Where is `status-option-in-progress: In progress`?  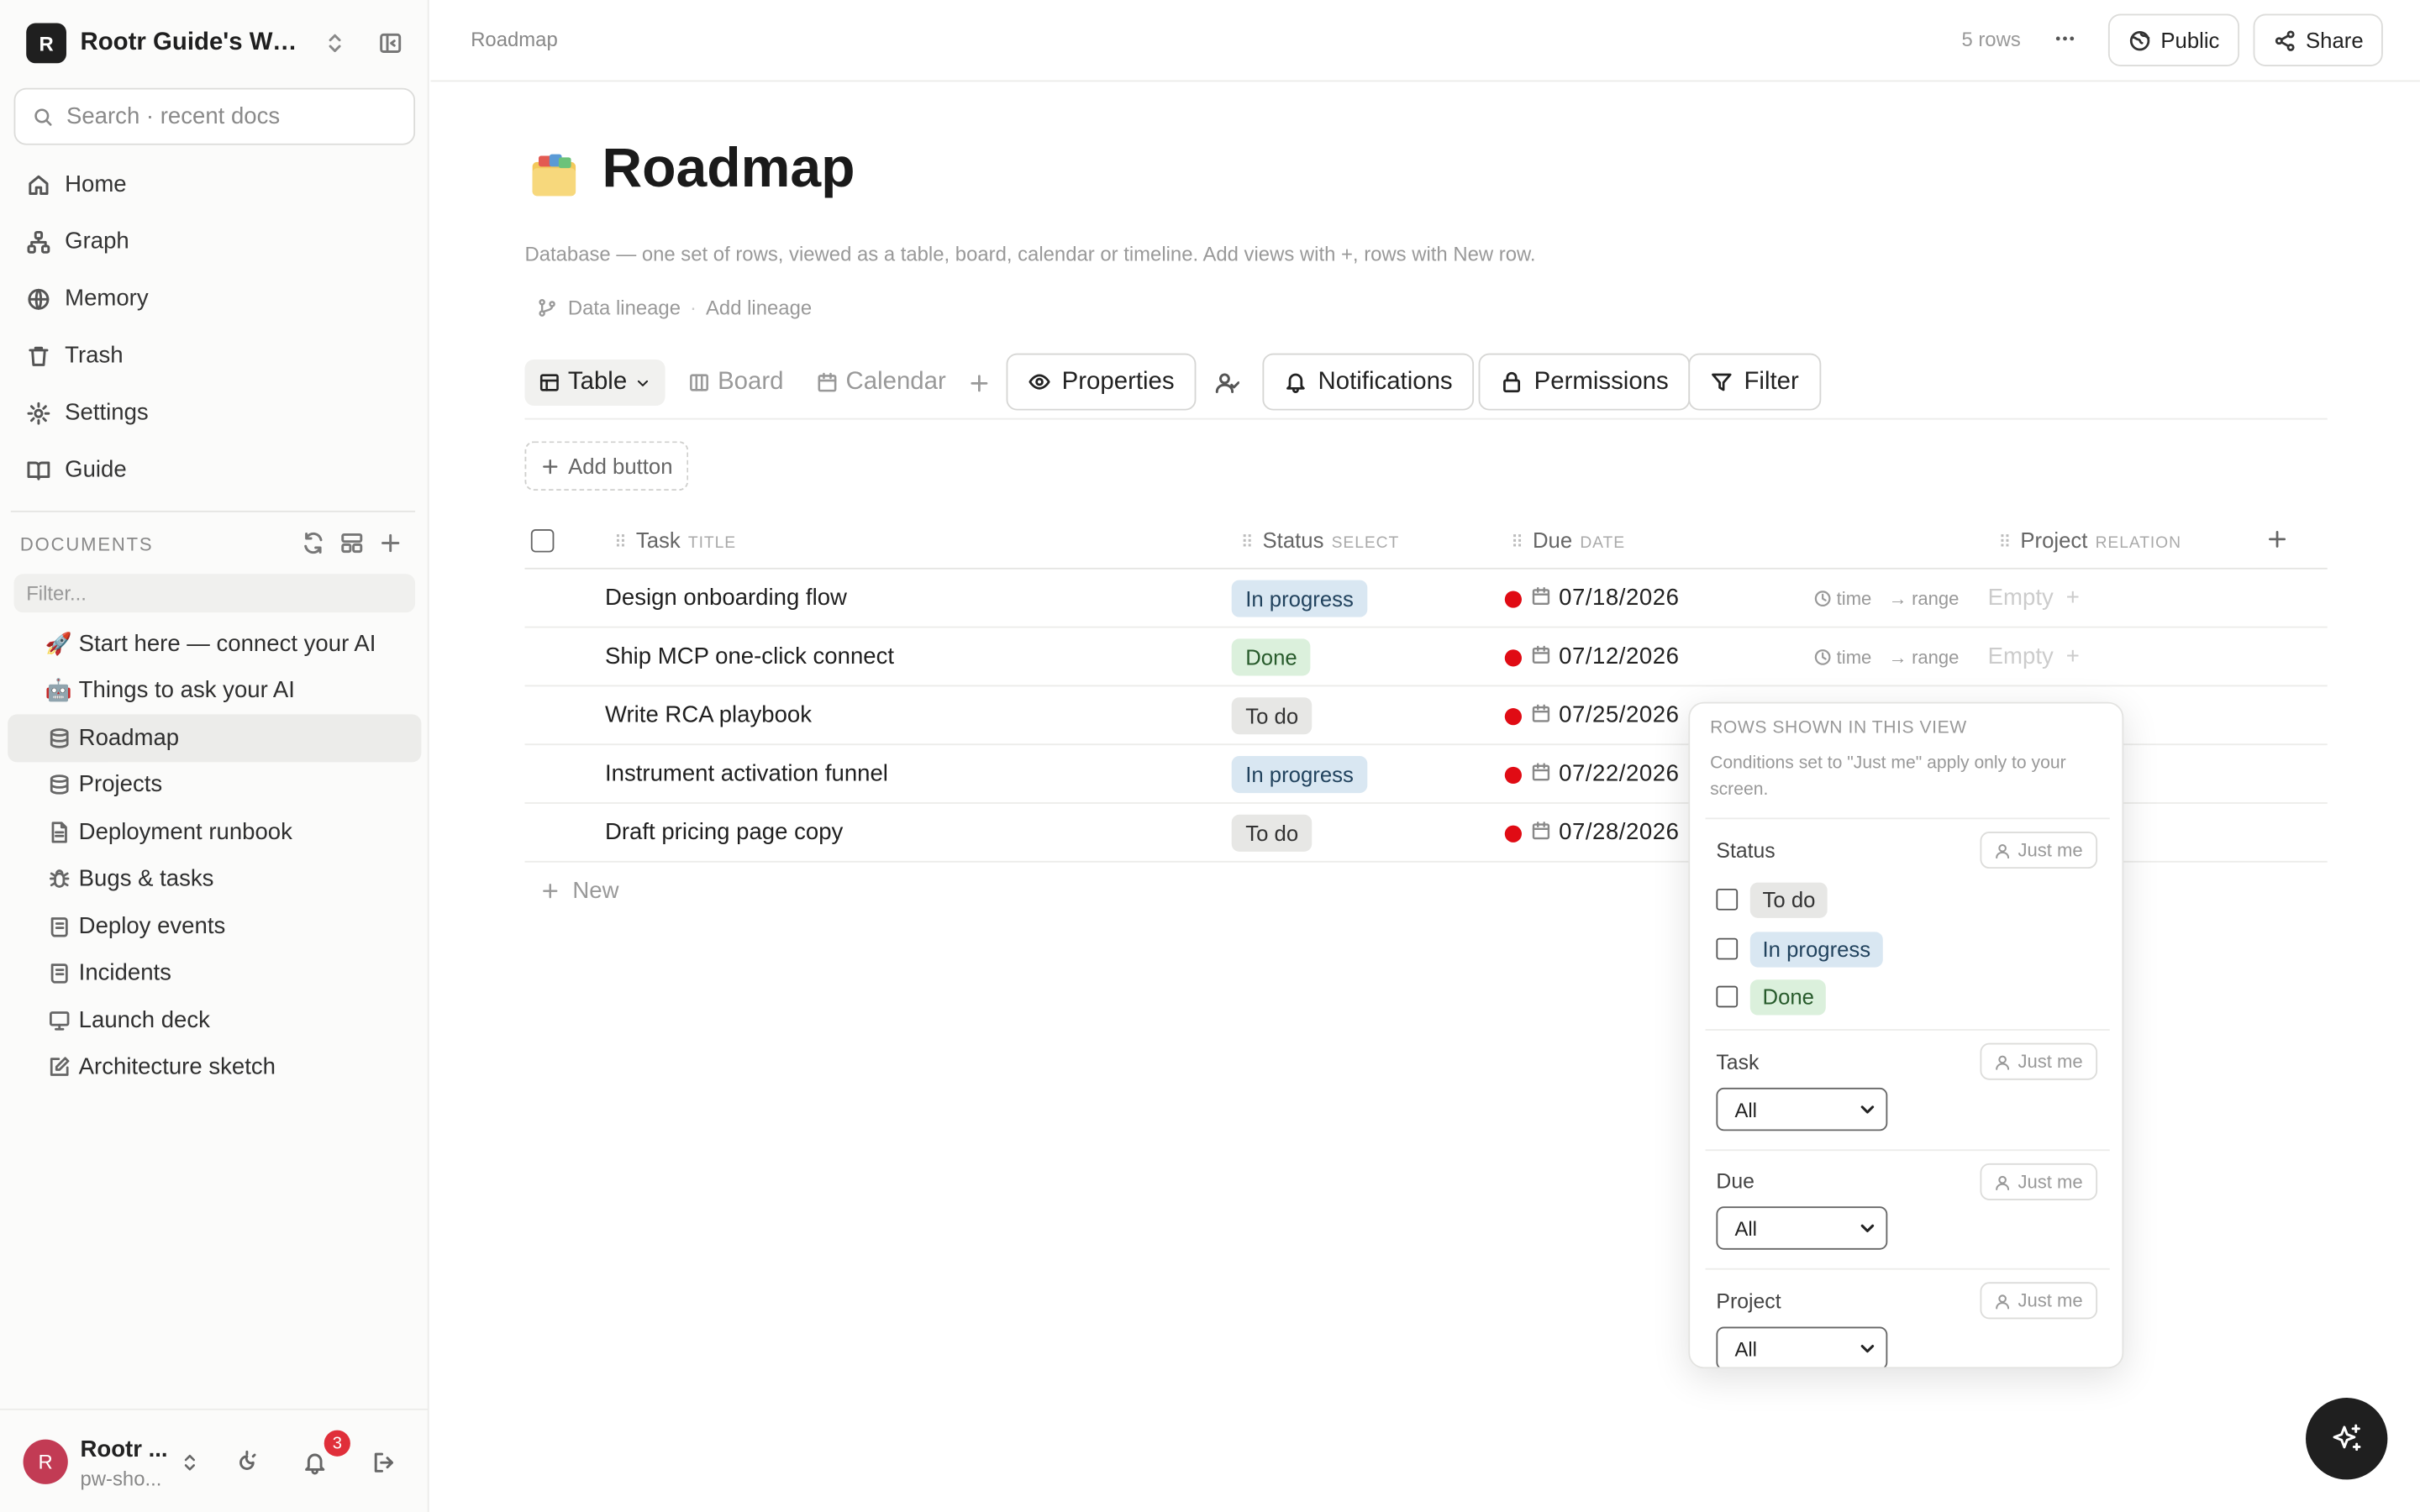 status-option-in-progress: In progress is located at coordinates (1800, 949).